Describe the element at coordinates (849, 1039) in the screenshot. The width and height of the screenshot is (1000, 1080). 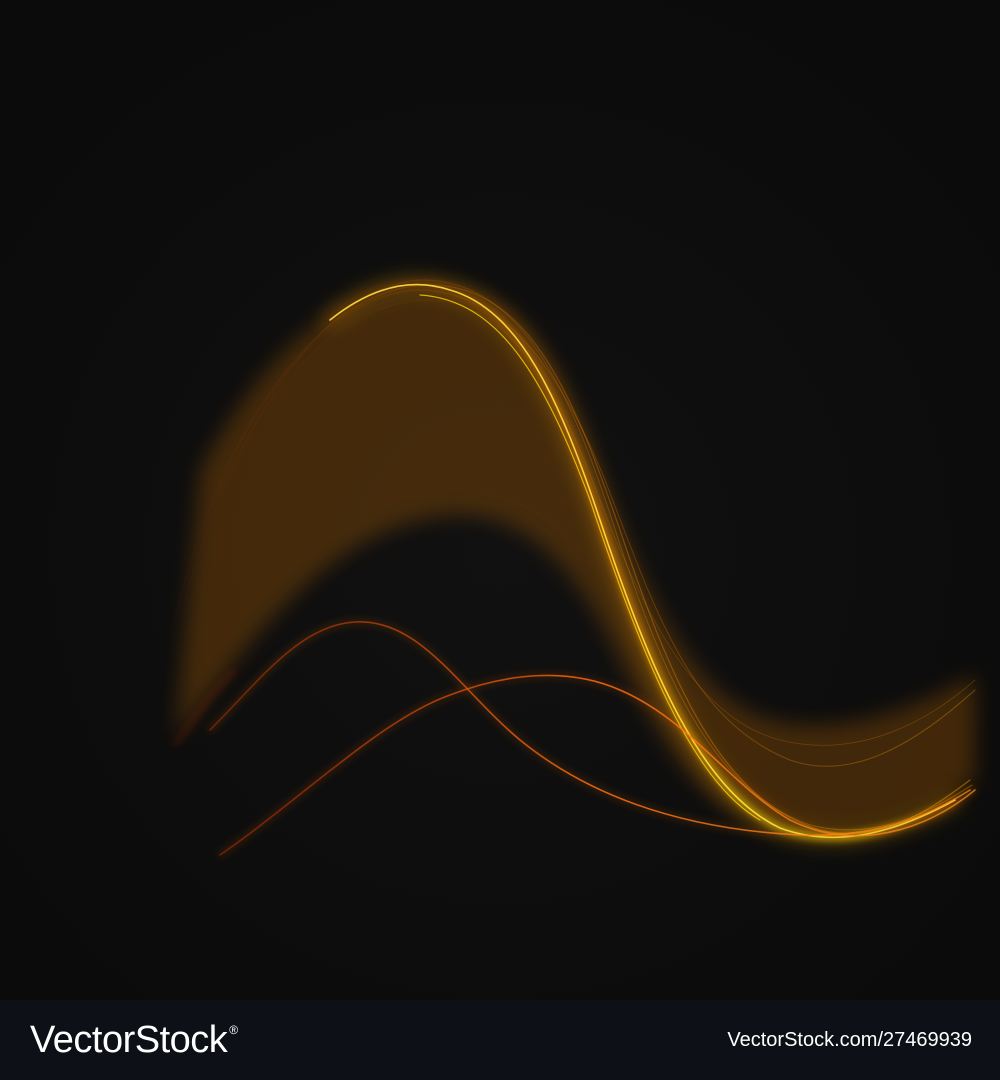
I see `image-id-label: VectorStock.com/27469939` at that location.